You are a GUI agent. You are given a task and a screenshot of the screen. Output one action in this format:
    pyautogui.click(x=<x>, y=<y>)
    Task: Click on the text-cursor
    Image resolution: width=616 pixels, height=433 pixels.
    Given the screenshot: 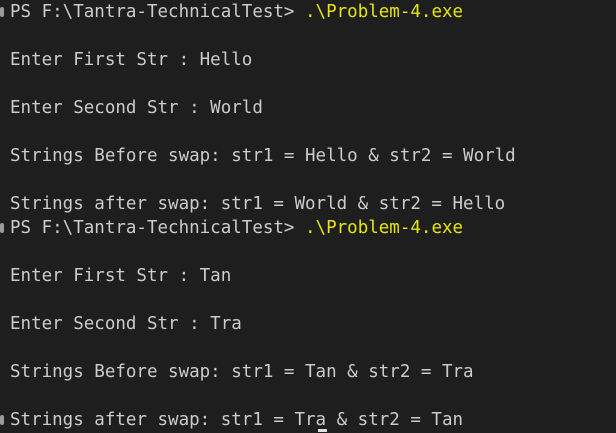 What is the action you would take?
    pyautogui.click(x=322, y=430)
    